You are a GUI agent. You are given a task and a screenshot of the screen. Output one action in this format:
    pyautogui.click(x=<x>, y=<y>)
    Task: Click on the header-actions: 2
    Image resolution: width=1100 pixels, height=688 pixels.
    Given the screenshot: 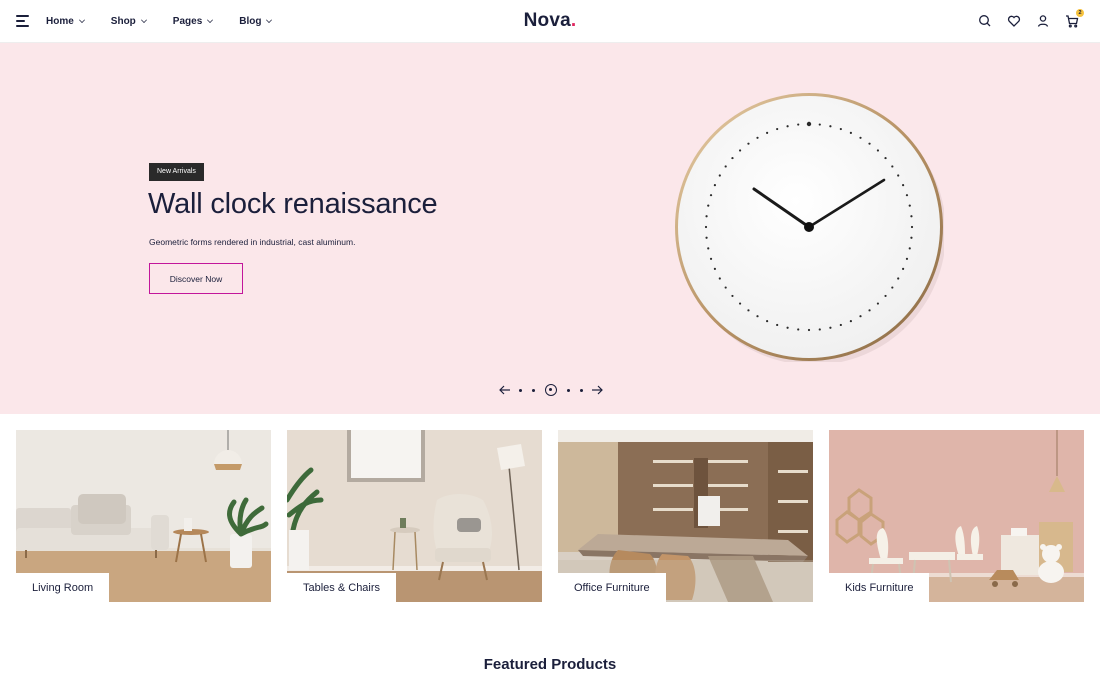 What is the action you would take?
    pyautogui.click(x=1024, y=19)
    